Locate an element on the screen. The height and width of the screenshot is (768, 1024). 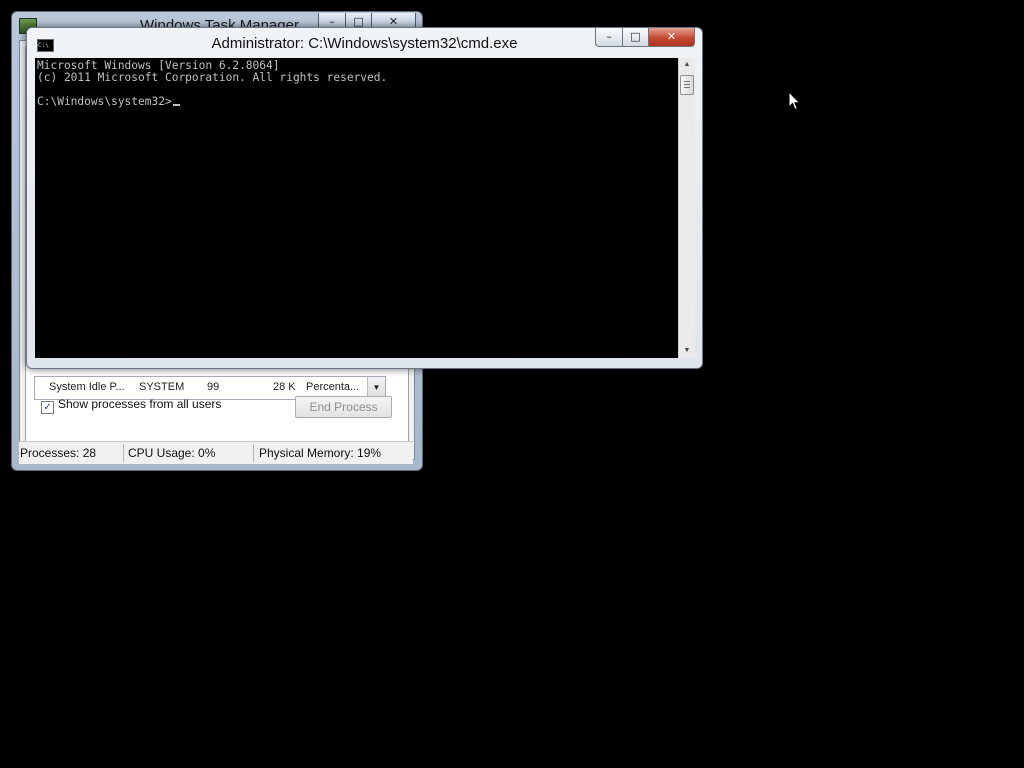
scroll-up-button: ▲ is located at coordinates (687, 65).